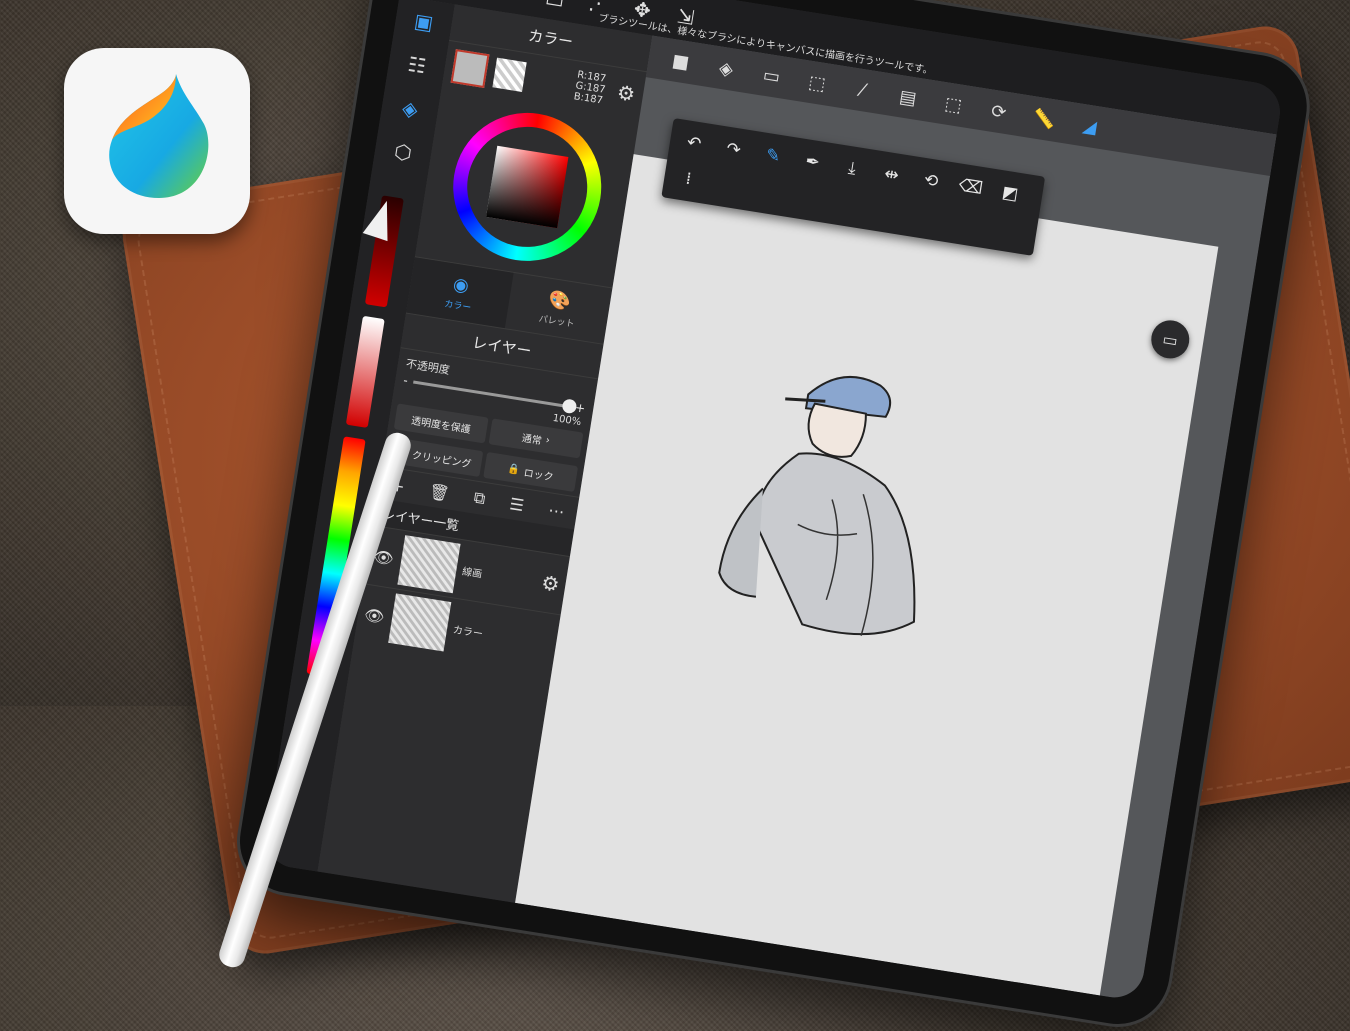 This screenshot has width=1350, height=1031. I want to click on color-wheel, so click(527, 187).